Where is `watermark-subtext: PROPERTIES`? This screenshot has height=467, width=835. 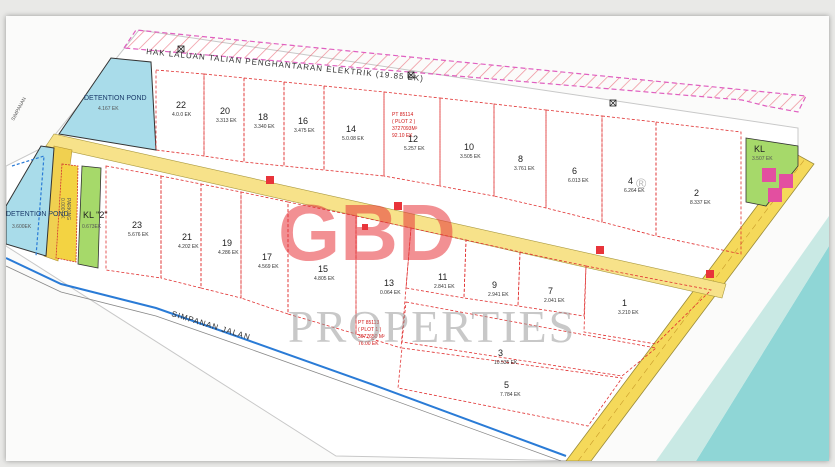 watermark-subtext: PROPERTIES is located at coordinates (432, 326).